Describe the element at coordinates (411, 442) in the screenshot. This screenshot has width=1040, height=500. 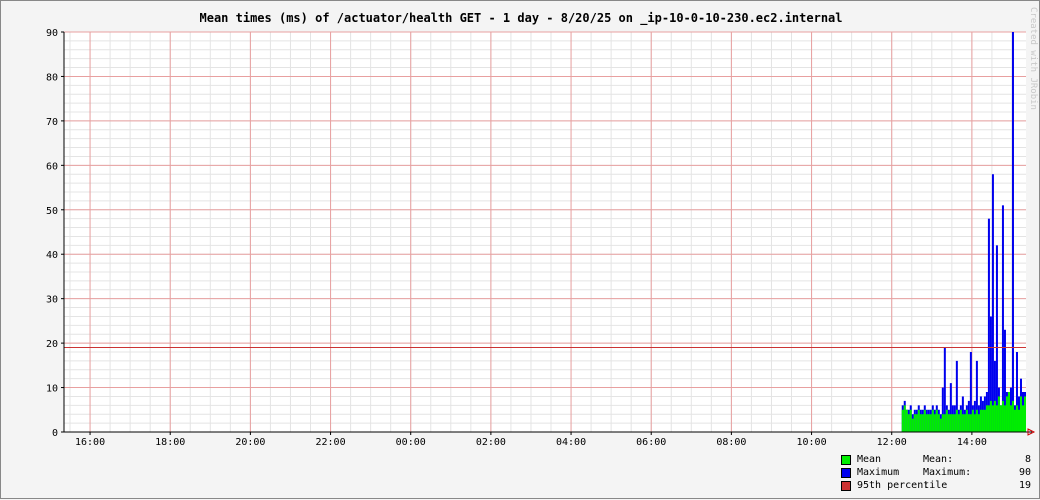
I see `x-tick-label: 00:00` at that location.